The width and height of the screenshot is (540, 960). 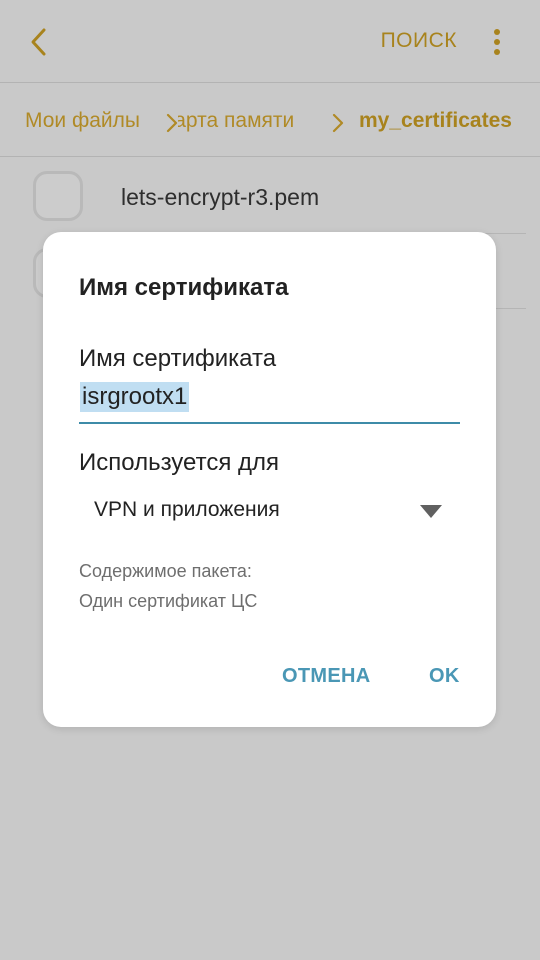 I want to click on ok-button: OK, so click(x=444, y=676).